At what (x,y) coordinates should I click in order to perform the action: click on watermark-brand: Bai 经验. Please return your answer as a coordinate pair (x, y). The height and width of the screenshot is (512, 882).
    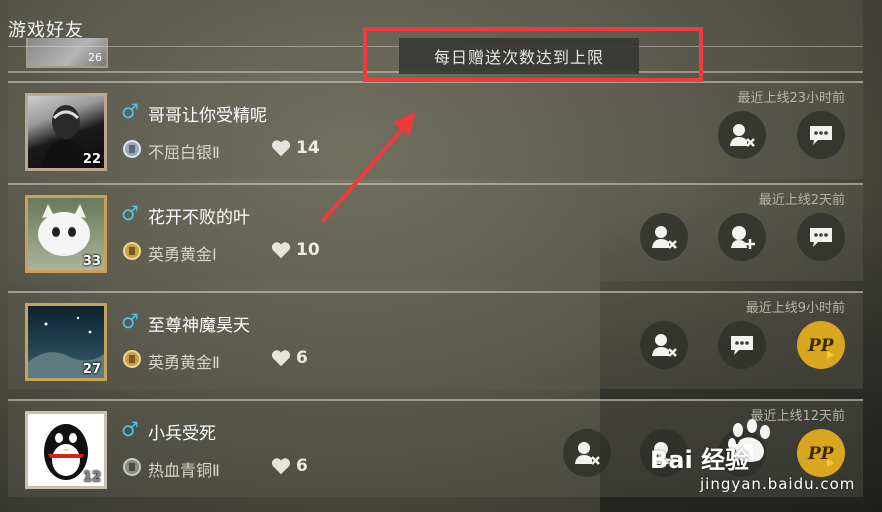
    Looking at the image, I should click on (700, 460).